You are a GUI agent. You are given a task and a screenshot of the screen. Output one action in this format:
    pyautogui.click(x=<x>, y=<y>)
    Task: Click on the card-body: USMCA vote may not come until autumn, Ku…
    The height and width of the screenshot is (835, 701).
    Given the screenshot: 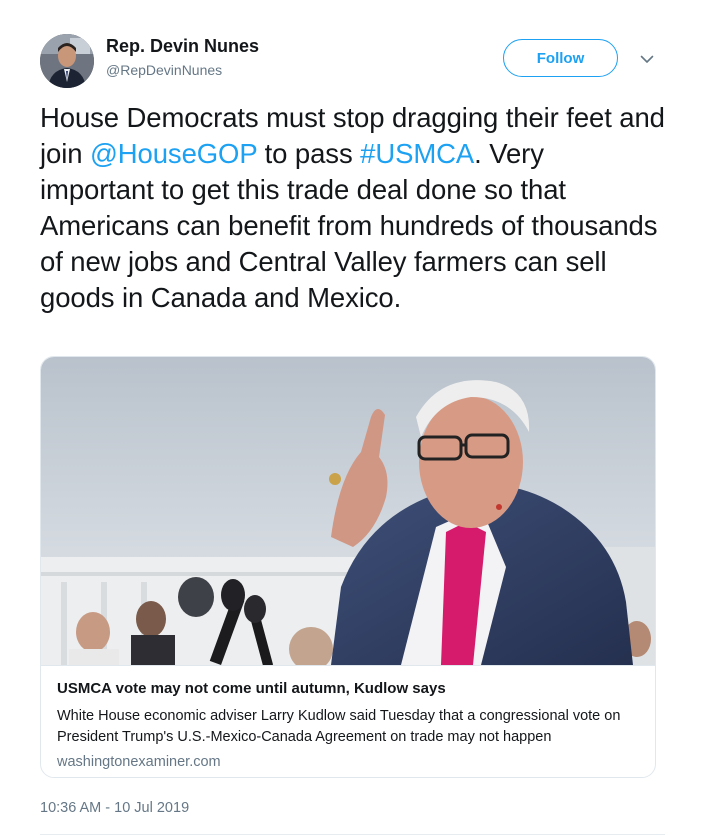 What is the action you would take?
    pyautogui.click(x=348, y=717)
    